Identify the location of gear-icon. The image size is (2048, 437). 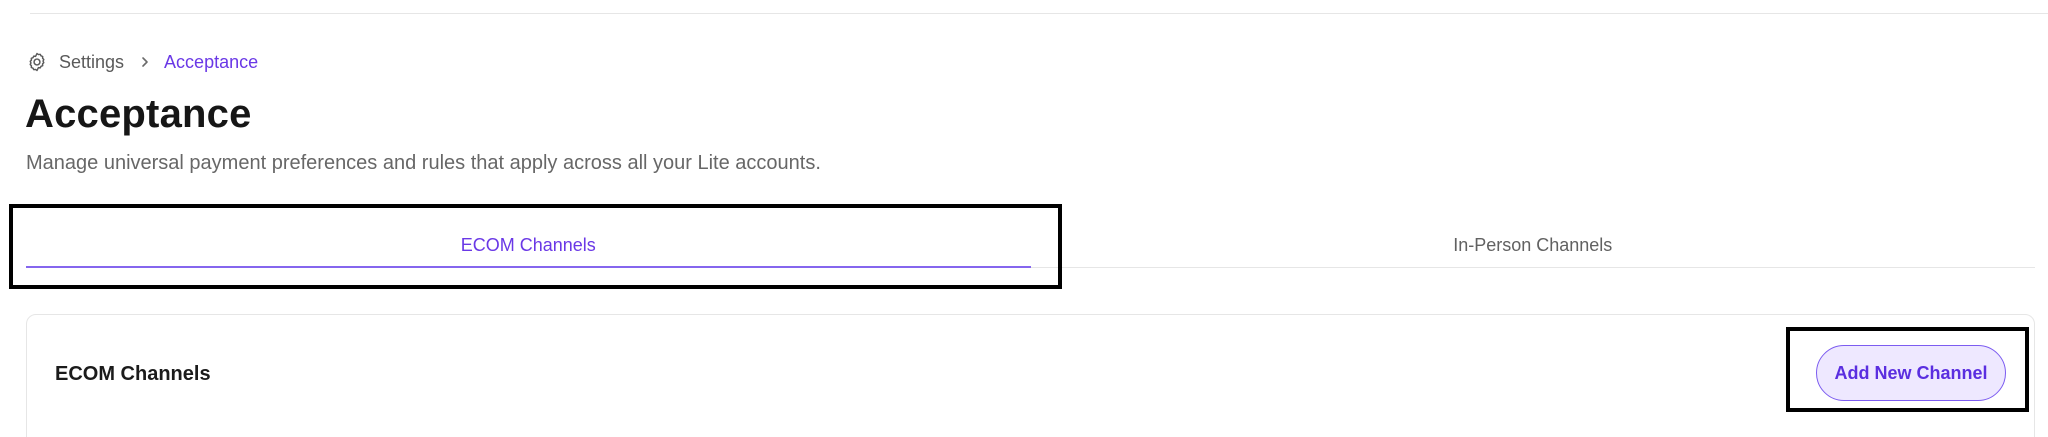
(37, 62).